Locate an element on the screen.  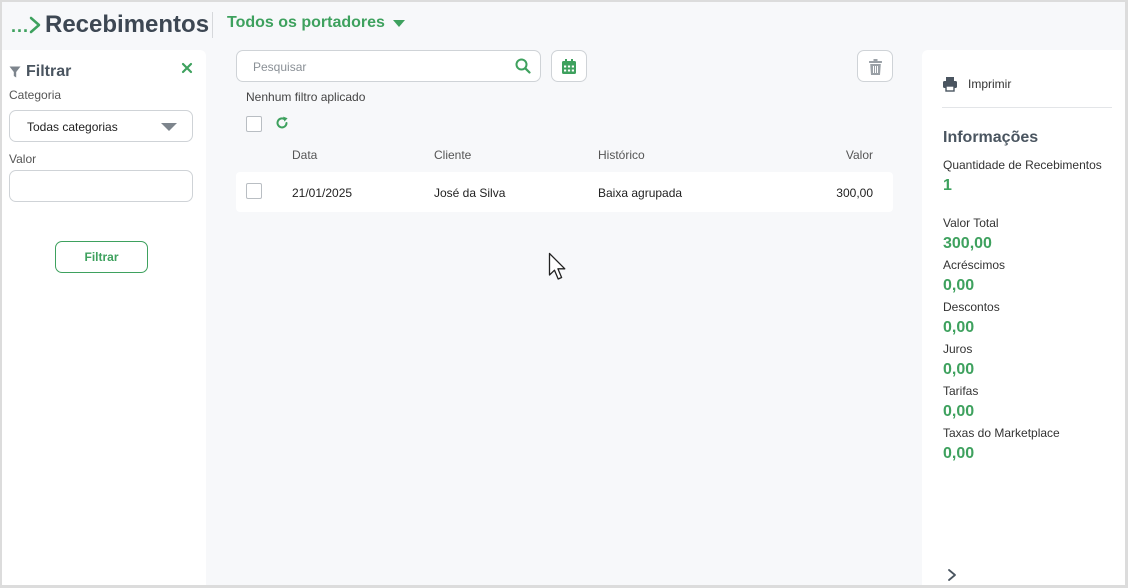
mouse-cursor-icon is located at coordinates (557, 266).